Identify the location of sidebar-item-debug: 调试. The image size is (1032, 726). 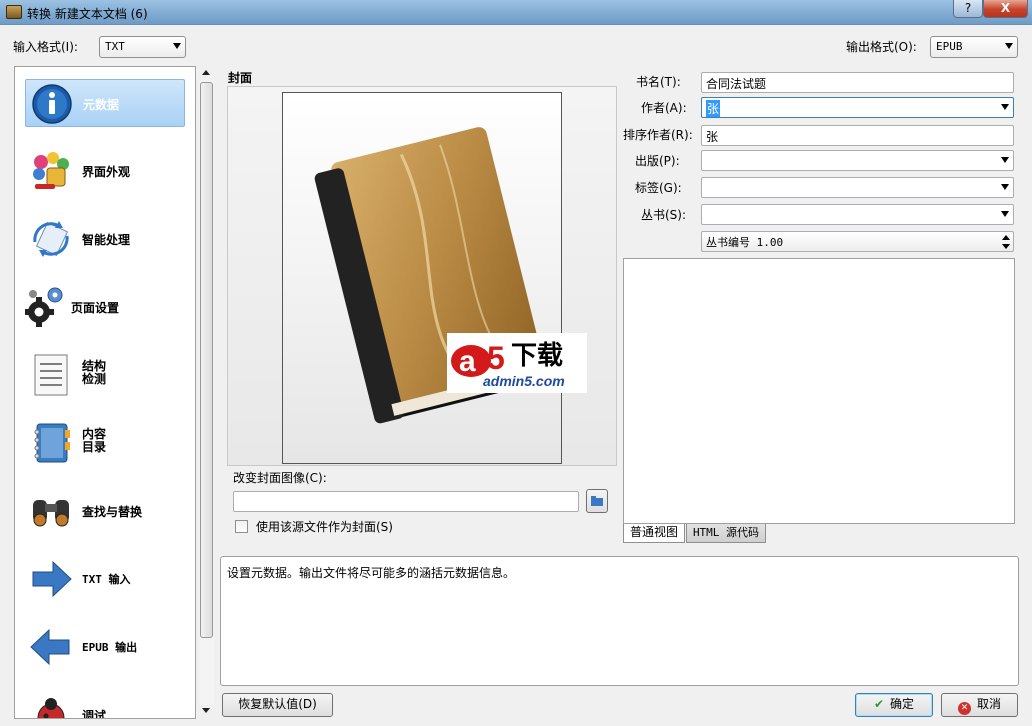
(105, 705).